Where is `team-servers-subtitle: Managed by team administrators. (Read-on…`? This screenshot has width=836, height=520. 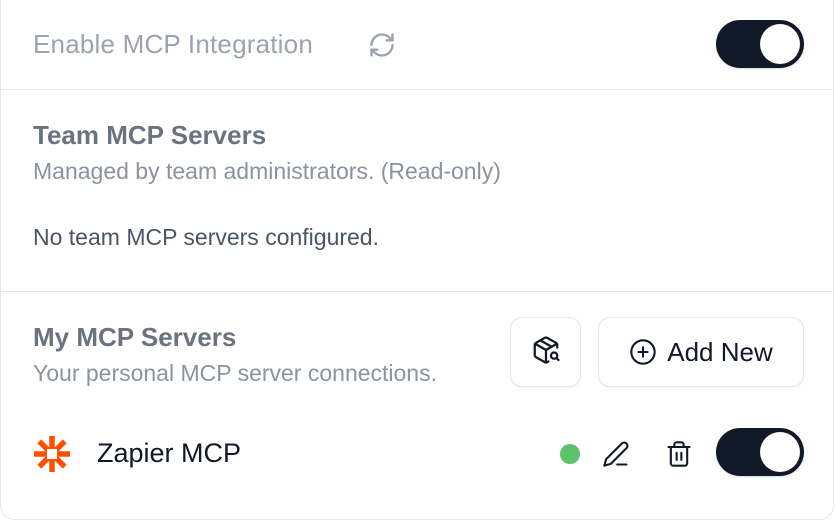 team-servers-subtitle: Managed by team administrators. (Read-on… is located at coordinates (267, 171).